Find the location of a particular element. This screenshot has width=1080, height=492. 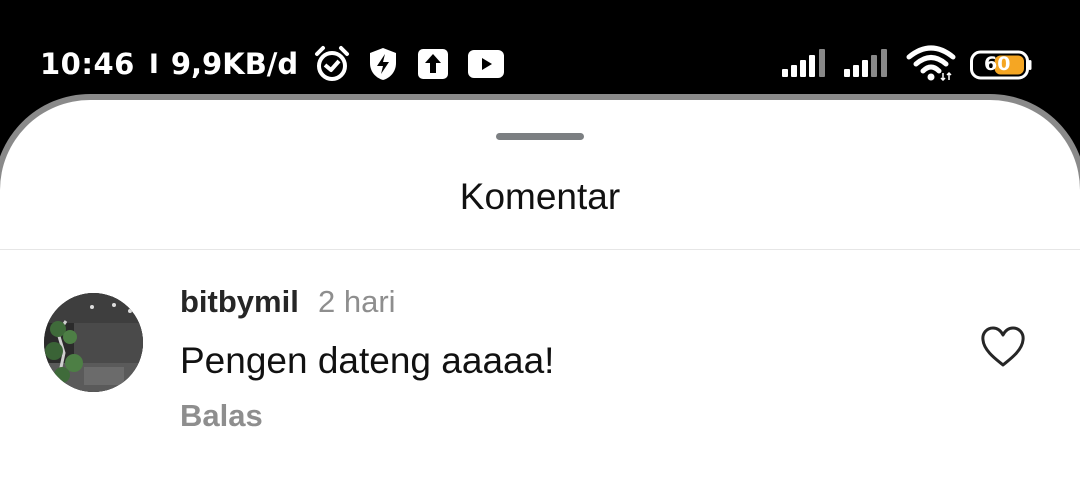

sheet-title: Komentar is located at coordinates (540, 196).